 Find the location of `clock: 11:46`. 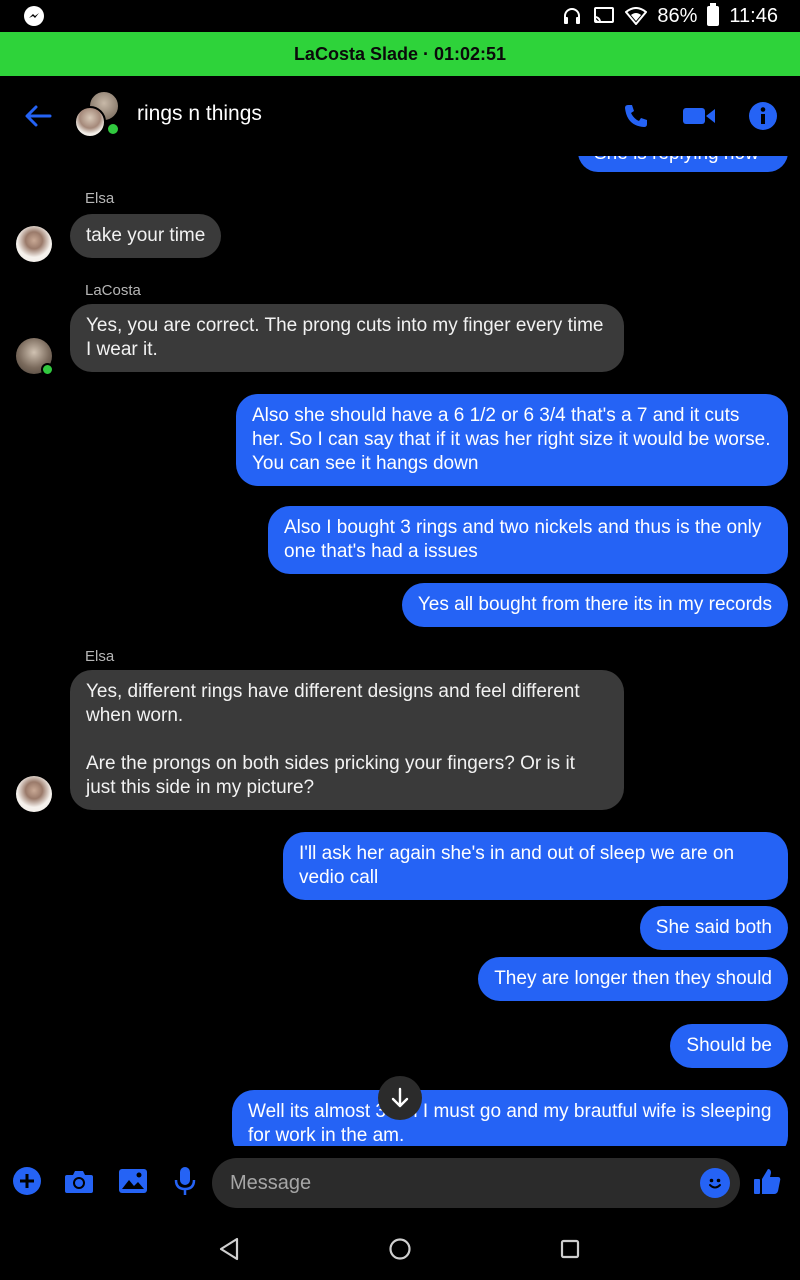

clock: 11:46 is located at coordinates (753, 15).